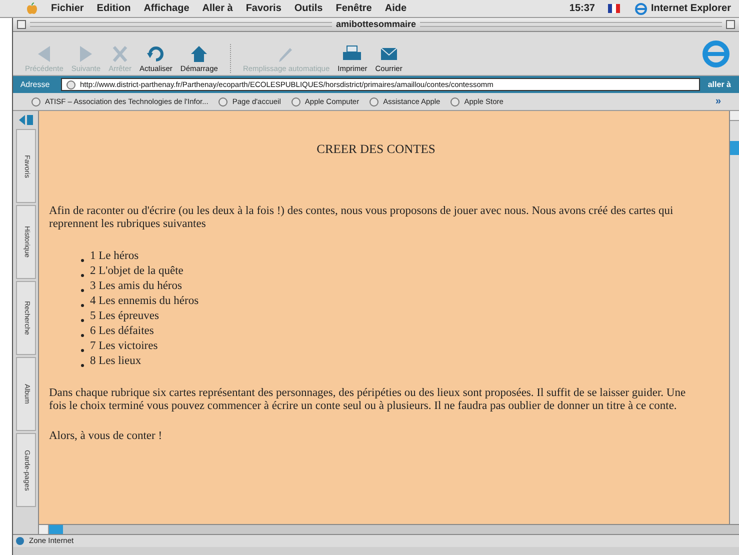 The width and height of the screenshot is (739, 555). I want to click on more-button: », so click(718, 101).